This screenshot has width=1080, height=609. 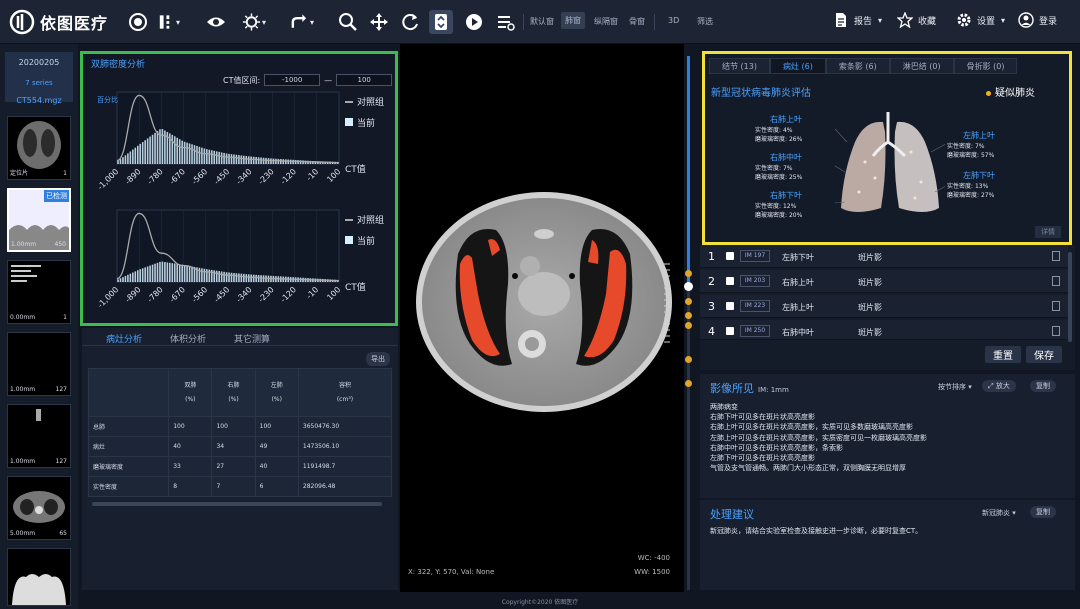 I want to click on details-button: 详情, so click(x=1048, y=232).